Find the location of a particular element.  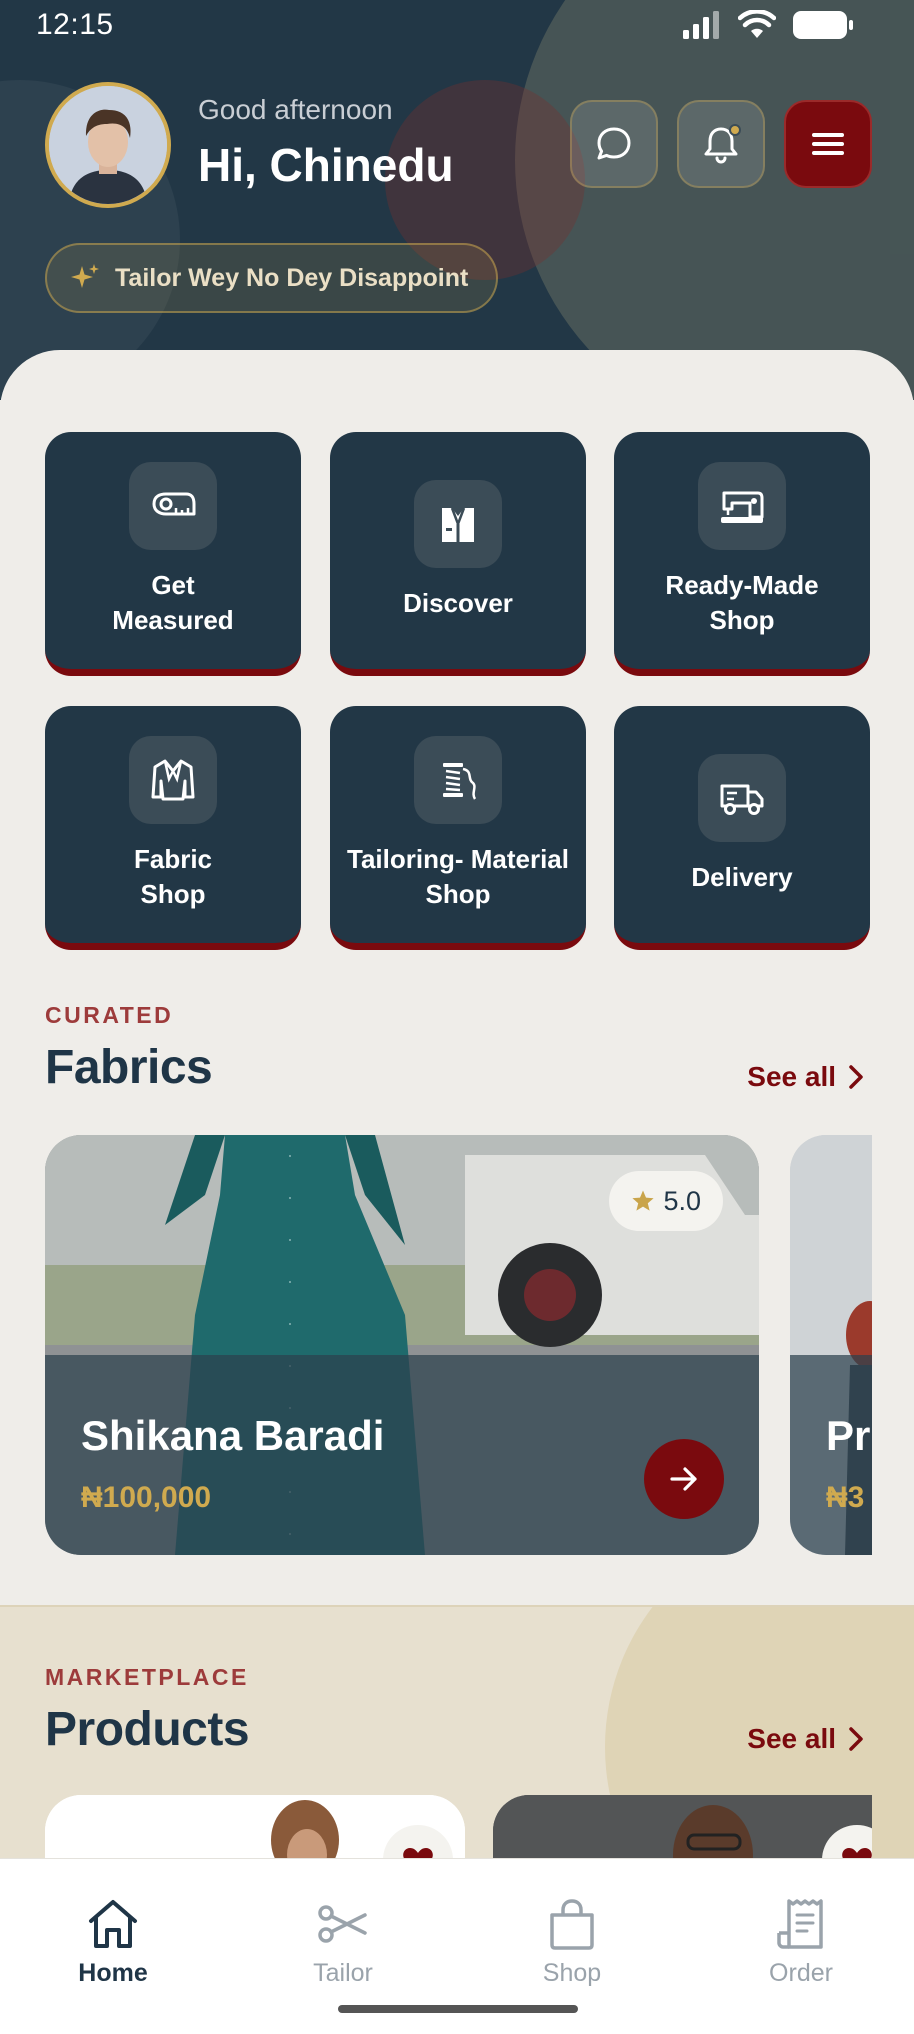

tile-label: Tailoring- Material Shop is located at coordinates (458, 876).